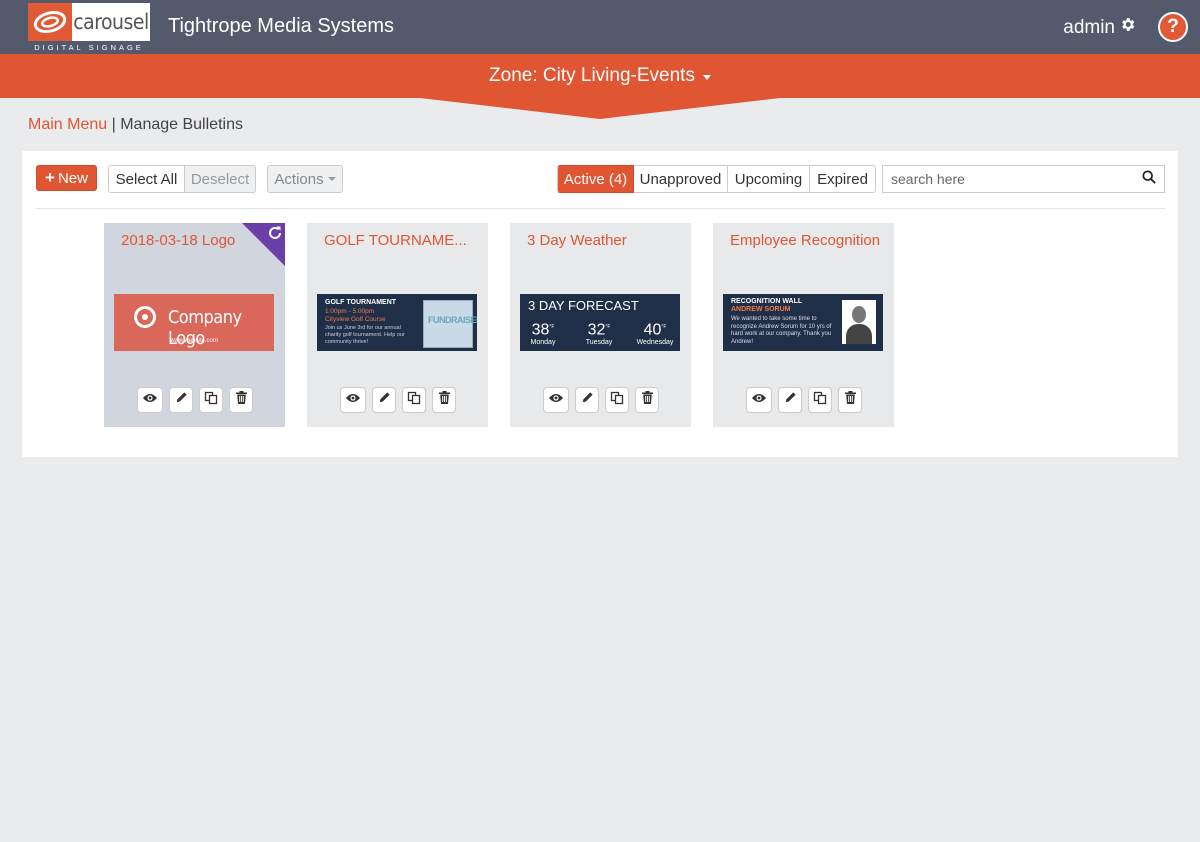 Image resolution: width=1200 pixels, height=842 pixels. Describe the element at coordinates (1016, 179) in the screenshot. I see `search-input` at that location.